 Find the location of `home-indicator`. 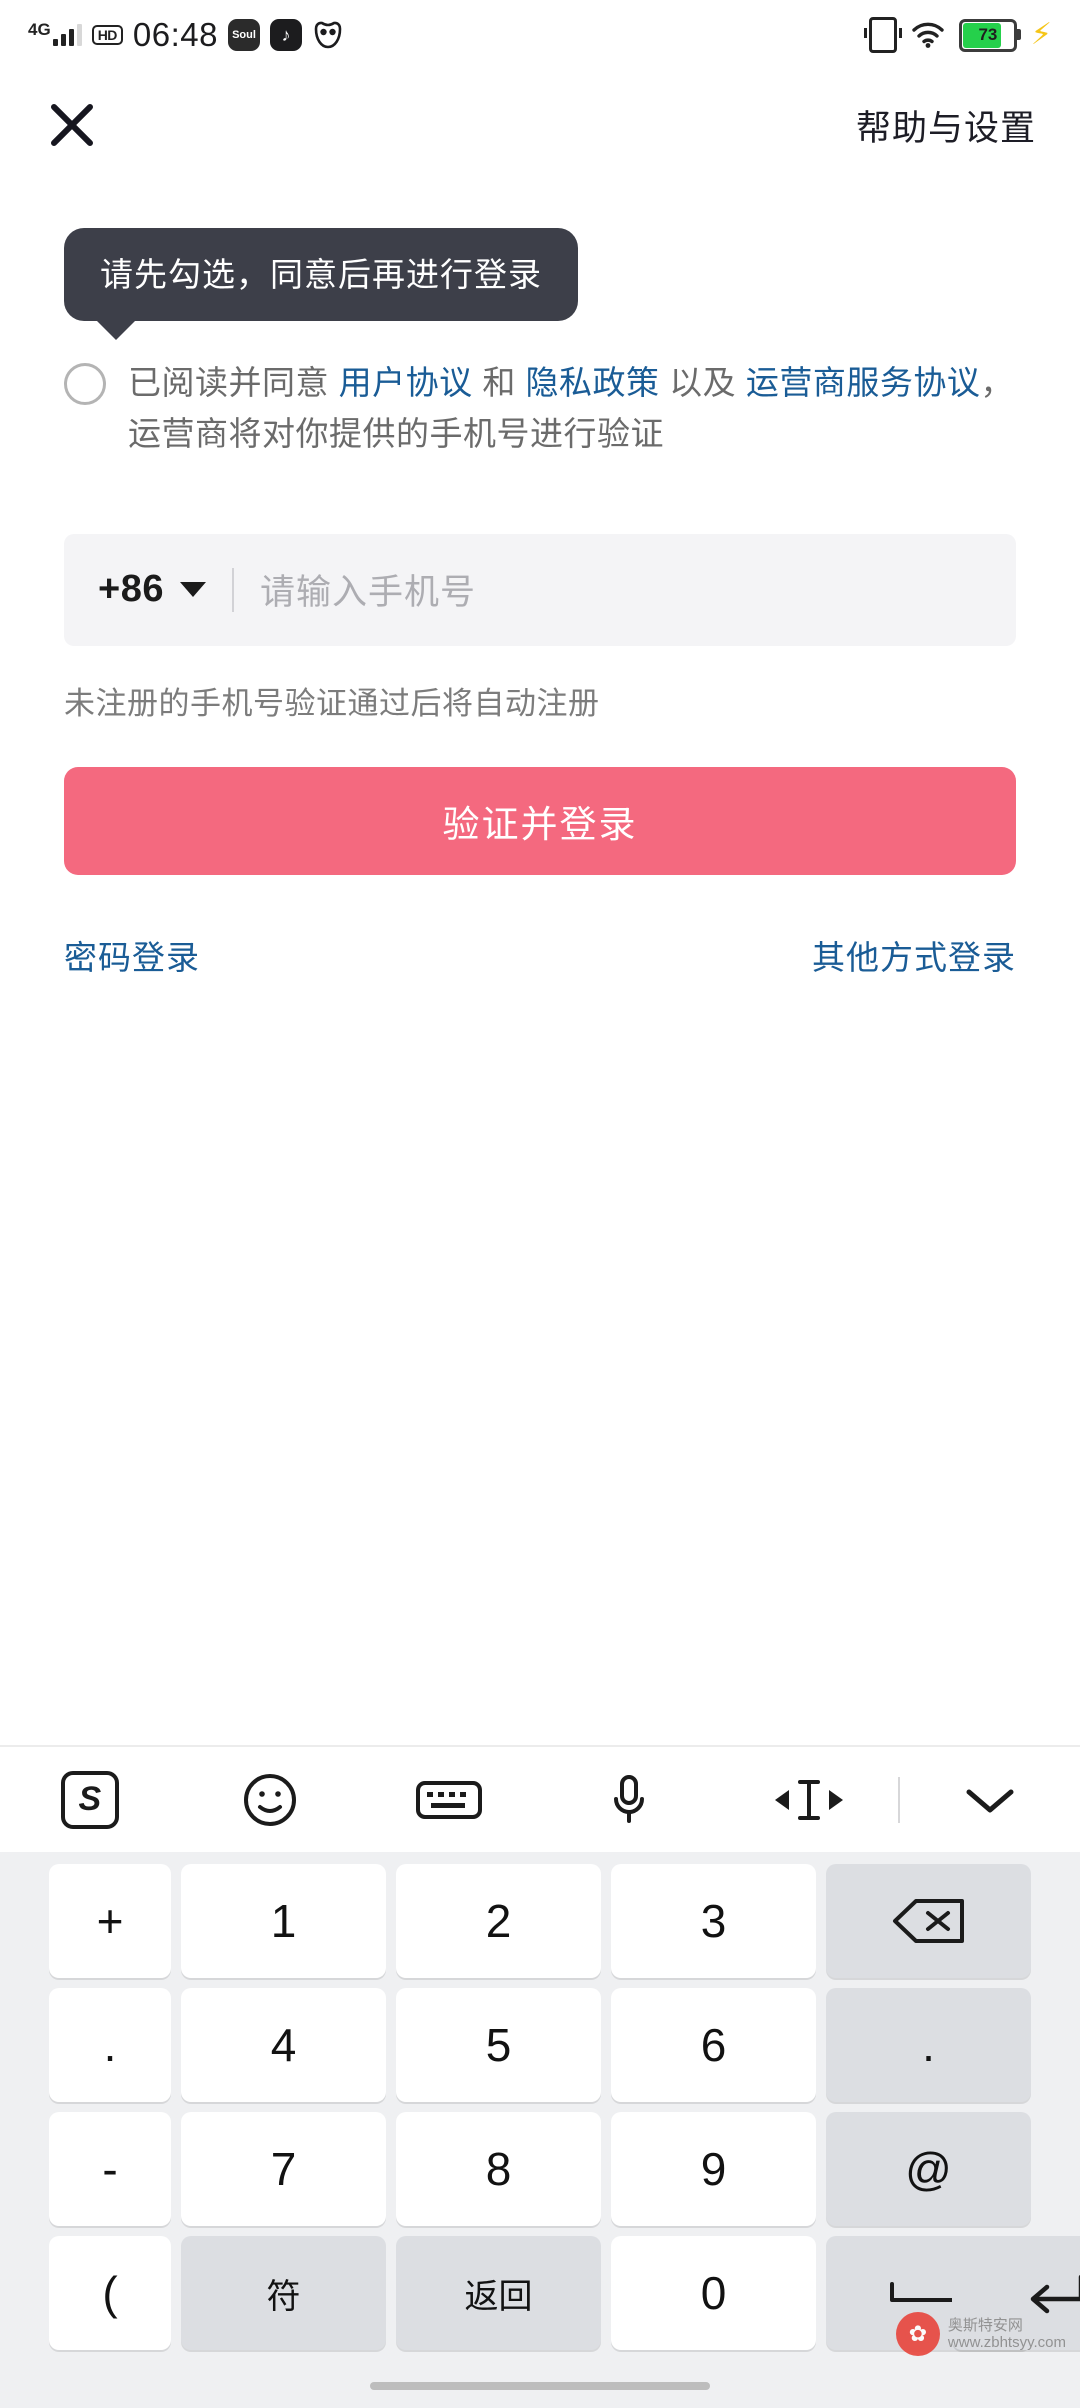

home-indicator is located at coordinates (540, 2386).